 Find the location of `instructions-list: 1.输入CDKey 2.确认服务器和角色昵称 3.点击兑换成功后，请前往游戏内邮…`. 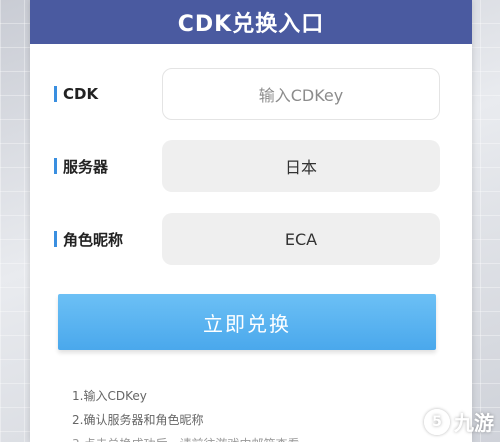

instructions-list: 1.输入CDKey 2.确认服务器和角色昵称 3.点击兑换成功后，请前往游戏内邮… is located at coordinates (185, 413).